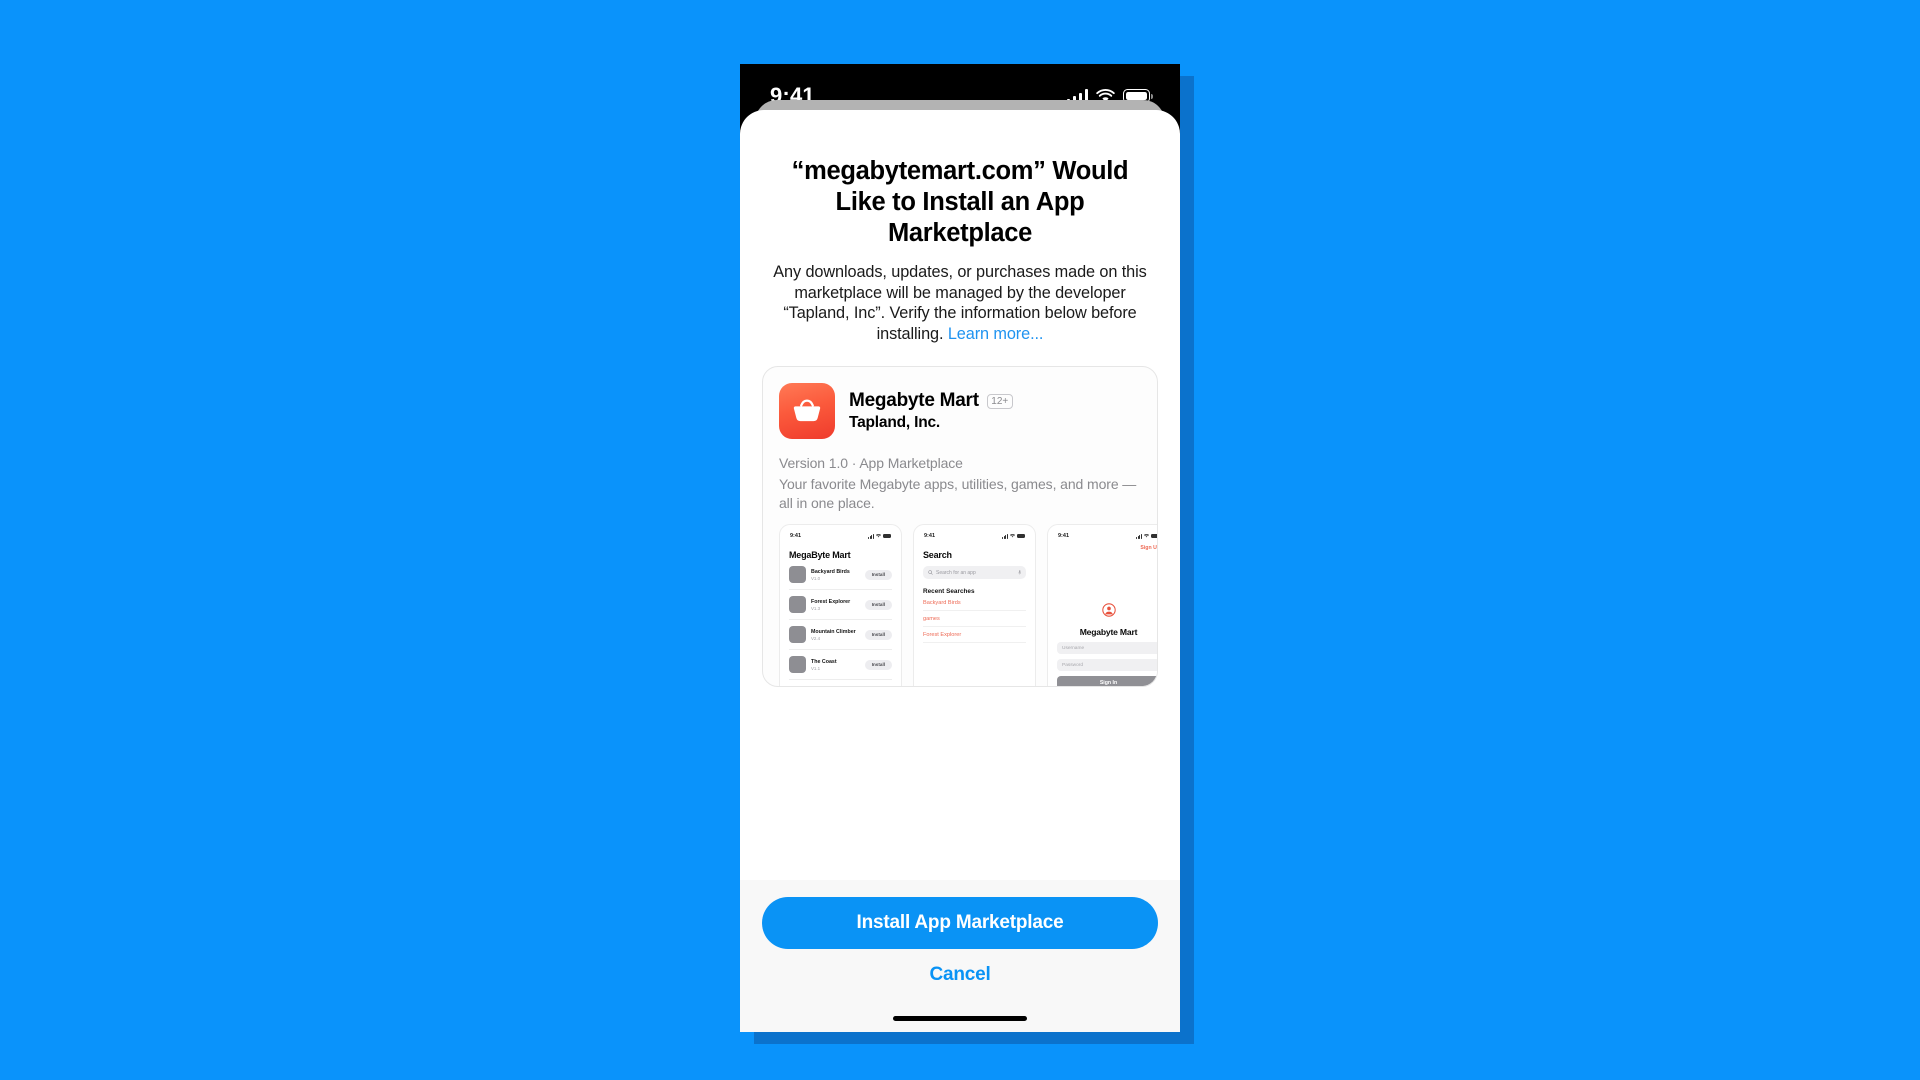  I want to click on recent-searches-heading: Recent Searches, so click(949, 592).